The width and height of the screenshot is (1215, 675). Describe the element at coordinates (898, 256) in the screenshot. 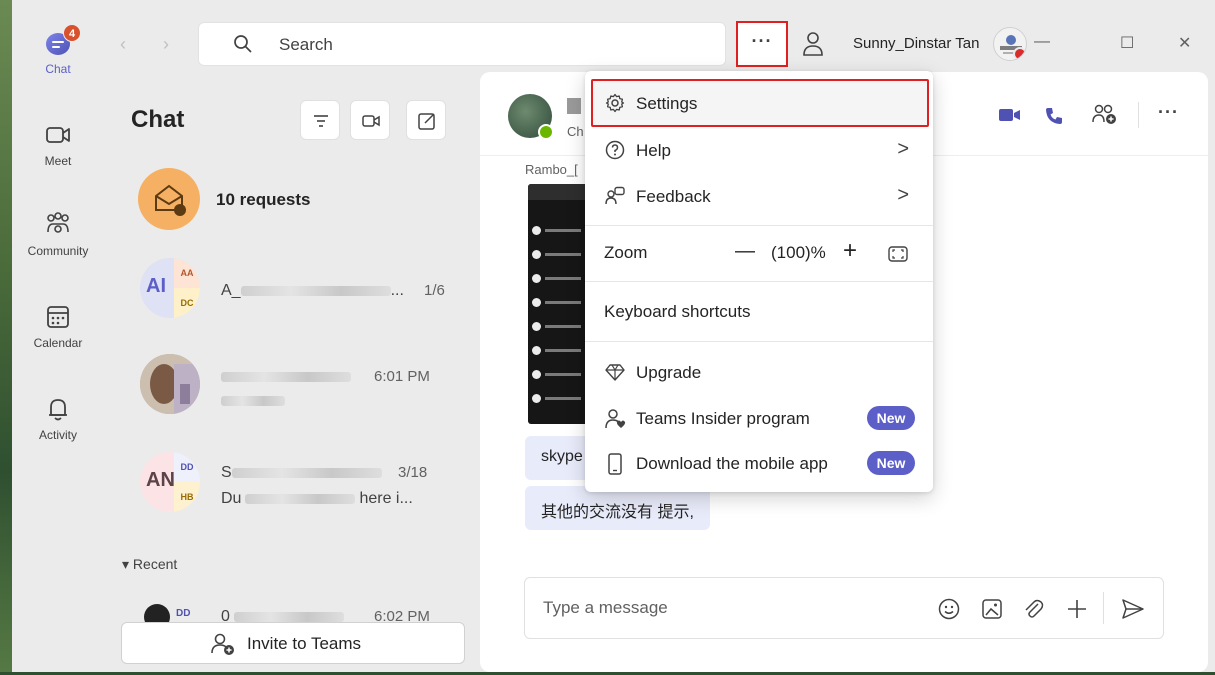

I see `fullscreen-icon` at that location.